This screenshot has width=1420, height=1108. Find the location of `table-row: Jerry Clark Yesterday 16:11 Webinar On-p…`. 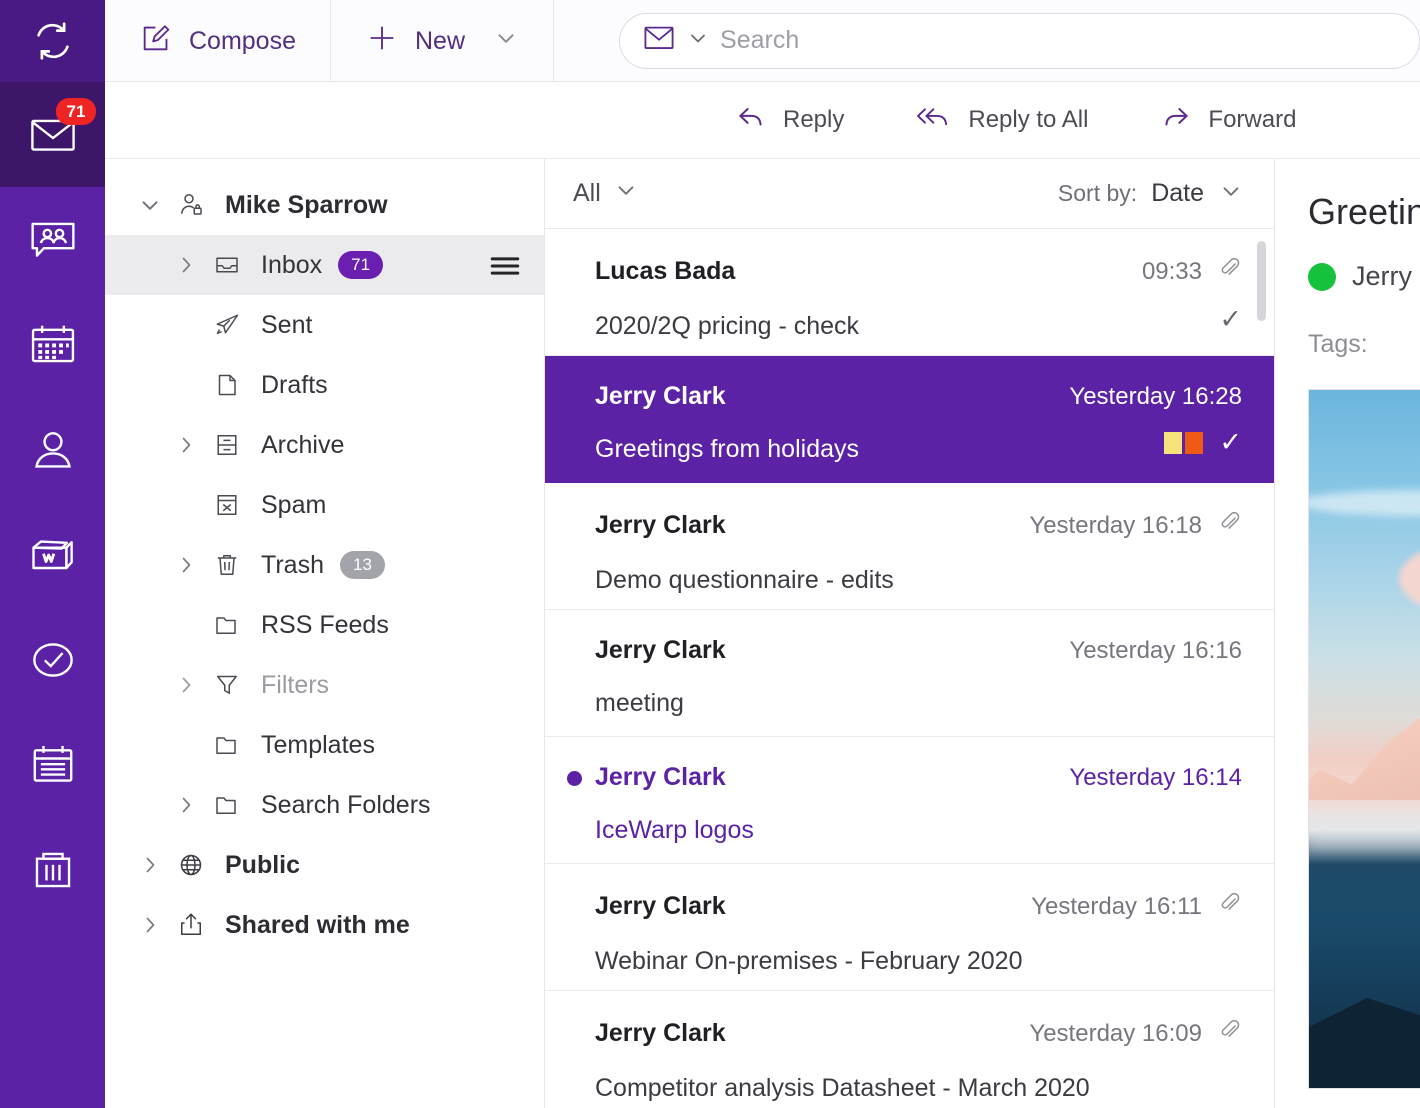

table-row: Jerry Clark Yesterday 16:11 Webinar On-p… is located at coordinates (909, 927).